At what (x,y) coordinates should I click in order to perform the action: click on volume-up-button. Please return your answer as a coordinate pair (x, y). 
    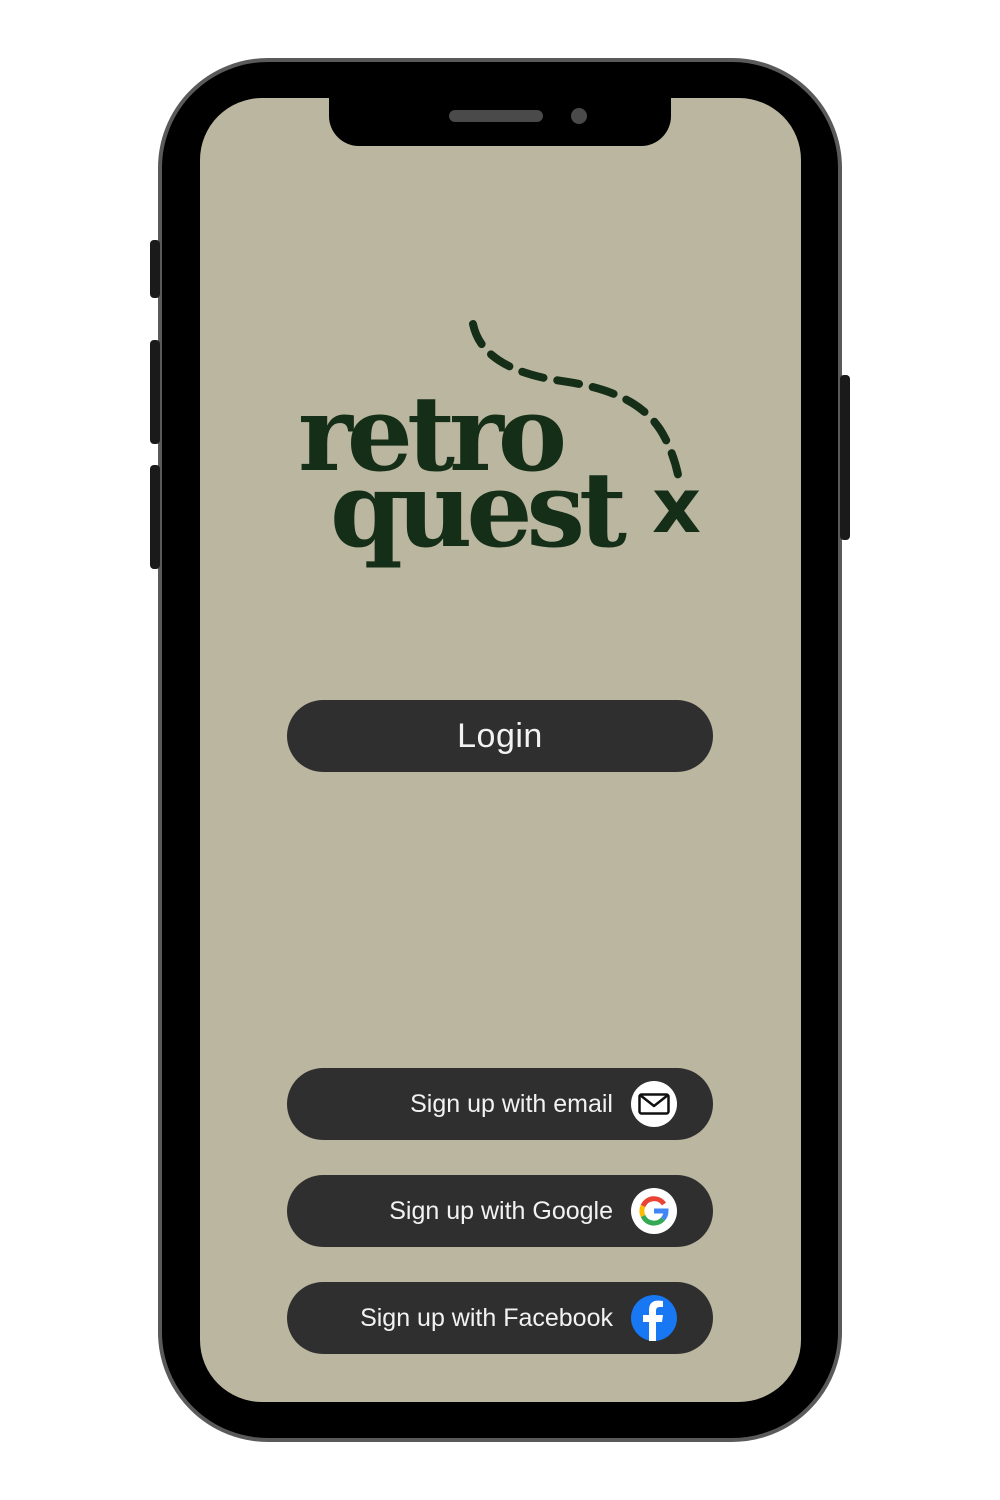
    Looking at the image, I should click on (155, 392).